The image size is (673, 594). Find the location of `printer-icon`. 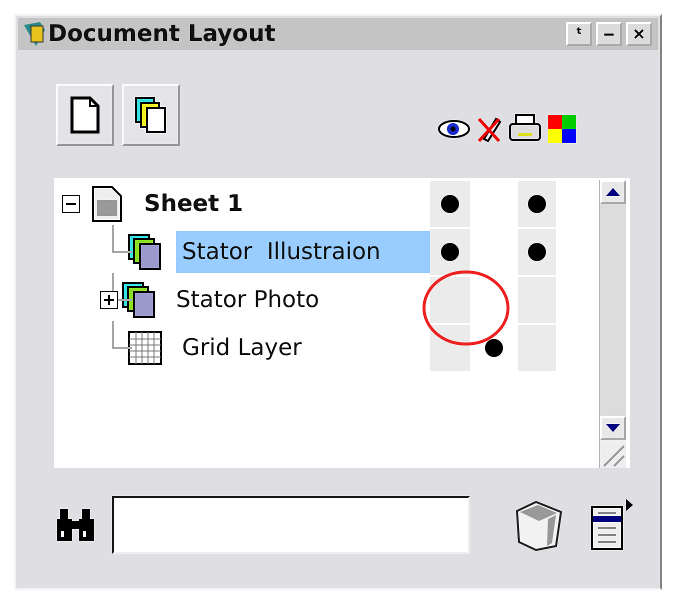

printer-icon is located at coordinates (525, 129).